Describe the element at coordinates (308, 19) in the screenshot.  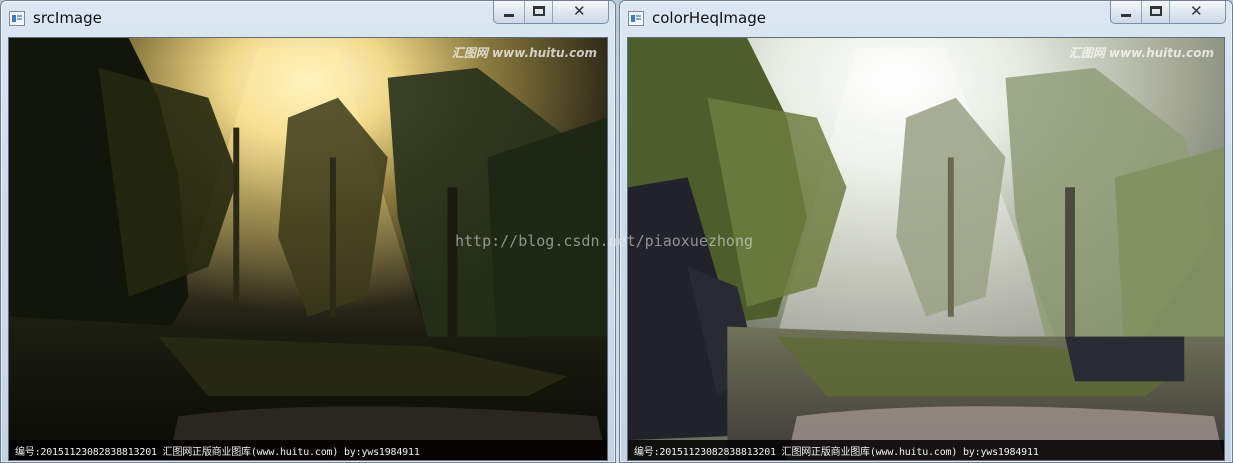
I see `titlebar: srcImage ✕` at that location.